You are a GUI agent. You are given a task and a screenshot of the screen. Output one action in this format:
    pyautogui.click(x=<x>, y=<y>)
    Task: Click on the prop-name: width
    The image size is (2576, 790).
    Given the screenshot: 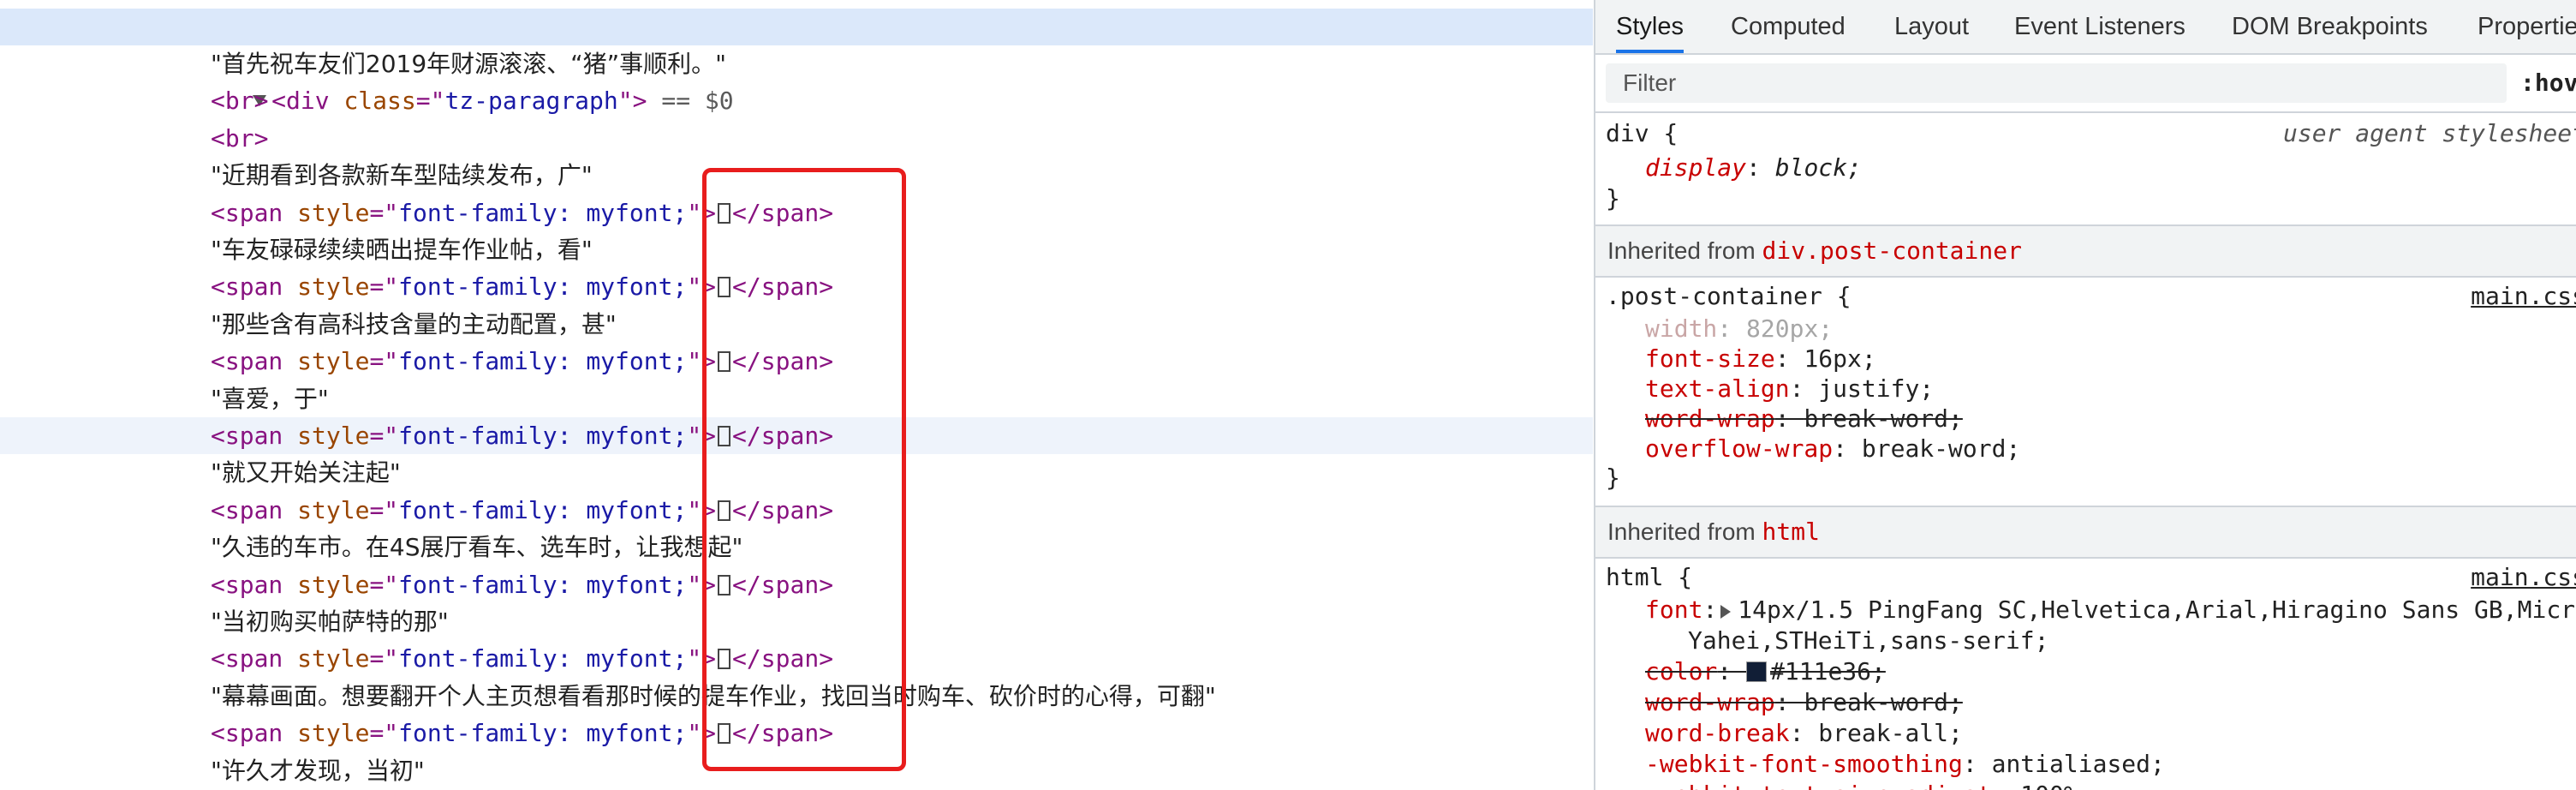 What is the action you would take?
    pyautogui.click(x=1681, y=328)
    